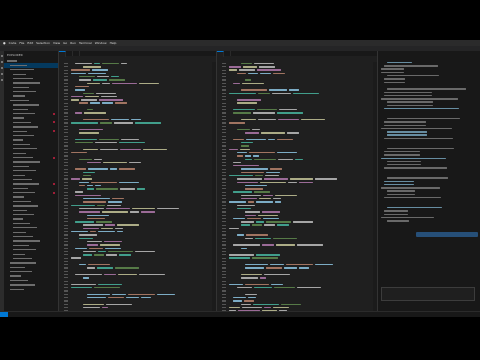  Describe the element at coordinates (73, 43) in the screenshot. I see `menu-run: Run` at that location.